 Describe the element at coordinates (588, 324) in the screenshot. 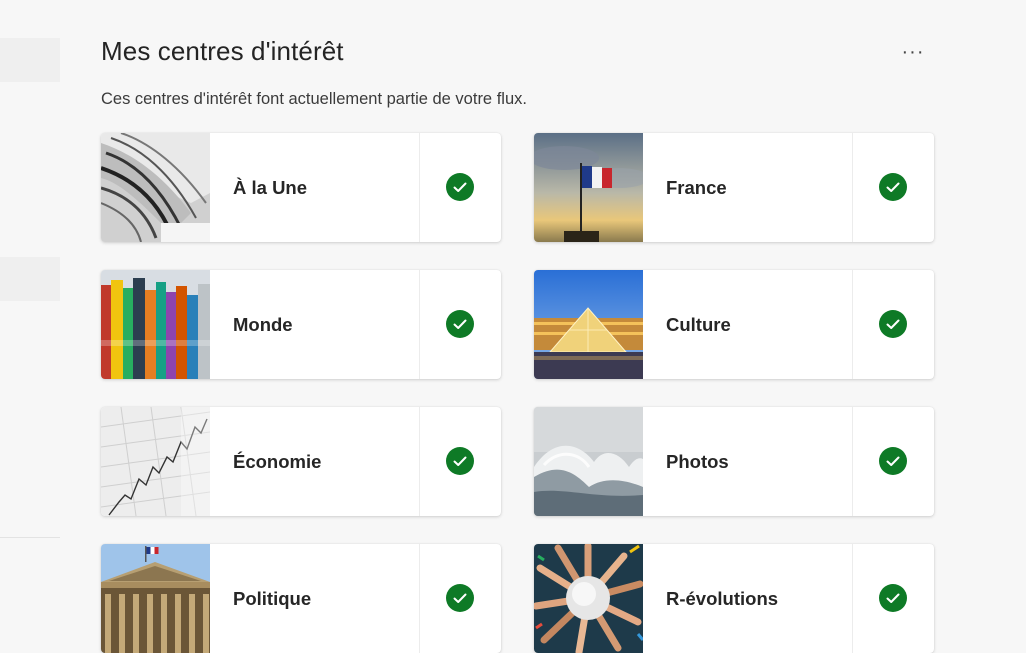

I see `louvre-pyramid-image` at that location.